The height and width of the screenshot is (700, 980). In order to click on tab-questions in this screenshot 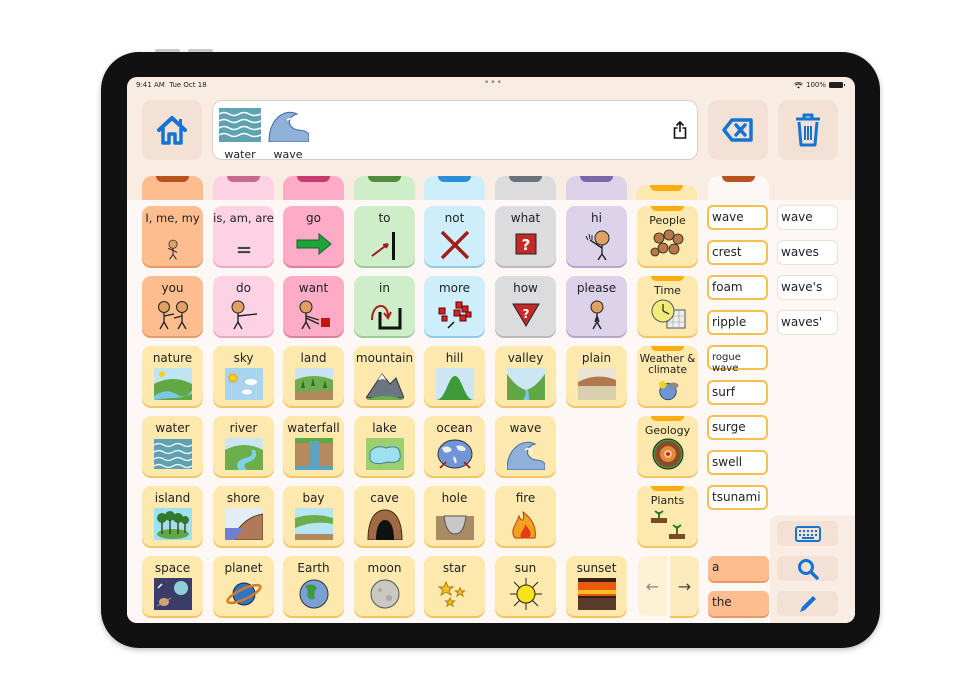, I will do `click(525, 188)`.